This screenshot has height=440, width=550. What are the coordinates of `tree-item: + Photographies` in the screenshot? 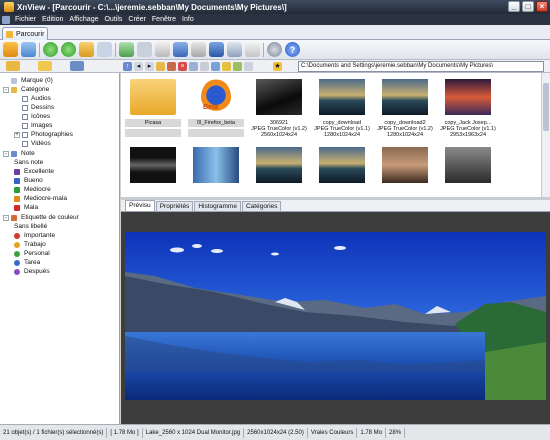 It's located at (43, 134).